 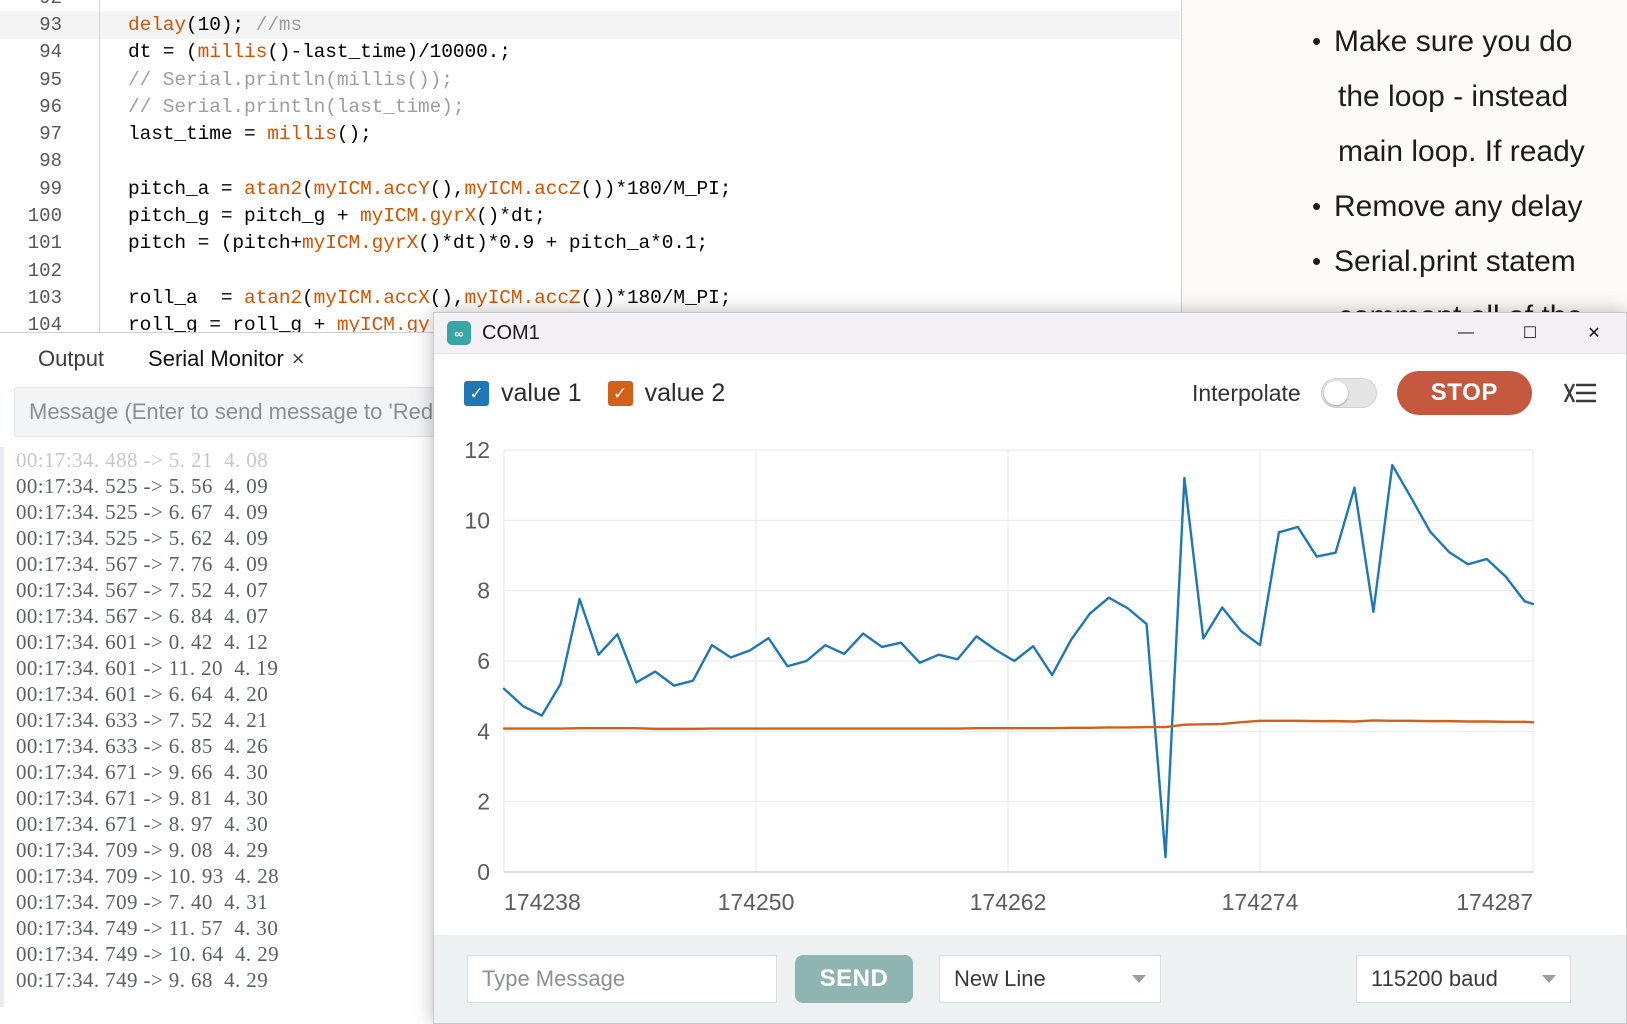 I want to click on code-text: dt = (millis()-last_time)/10000.;, so click(x=319, y=52).